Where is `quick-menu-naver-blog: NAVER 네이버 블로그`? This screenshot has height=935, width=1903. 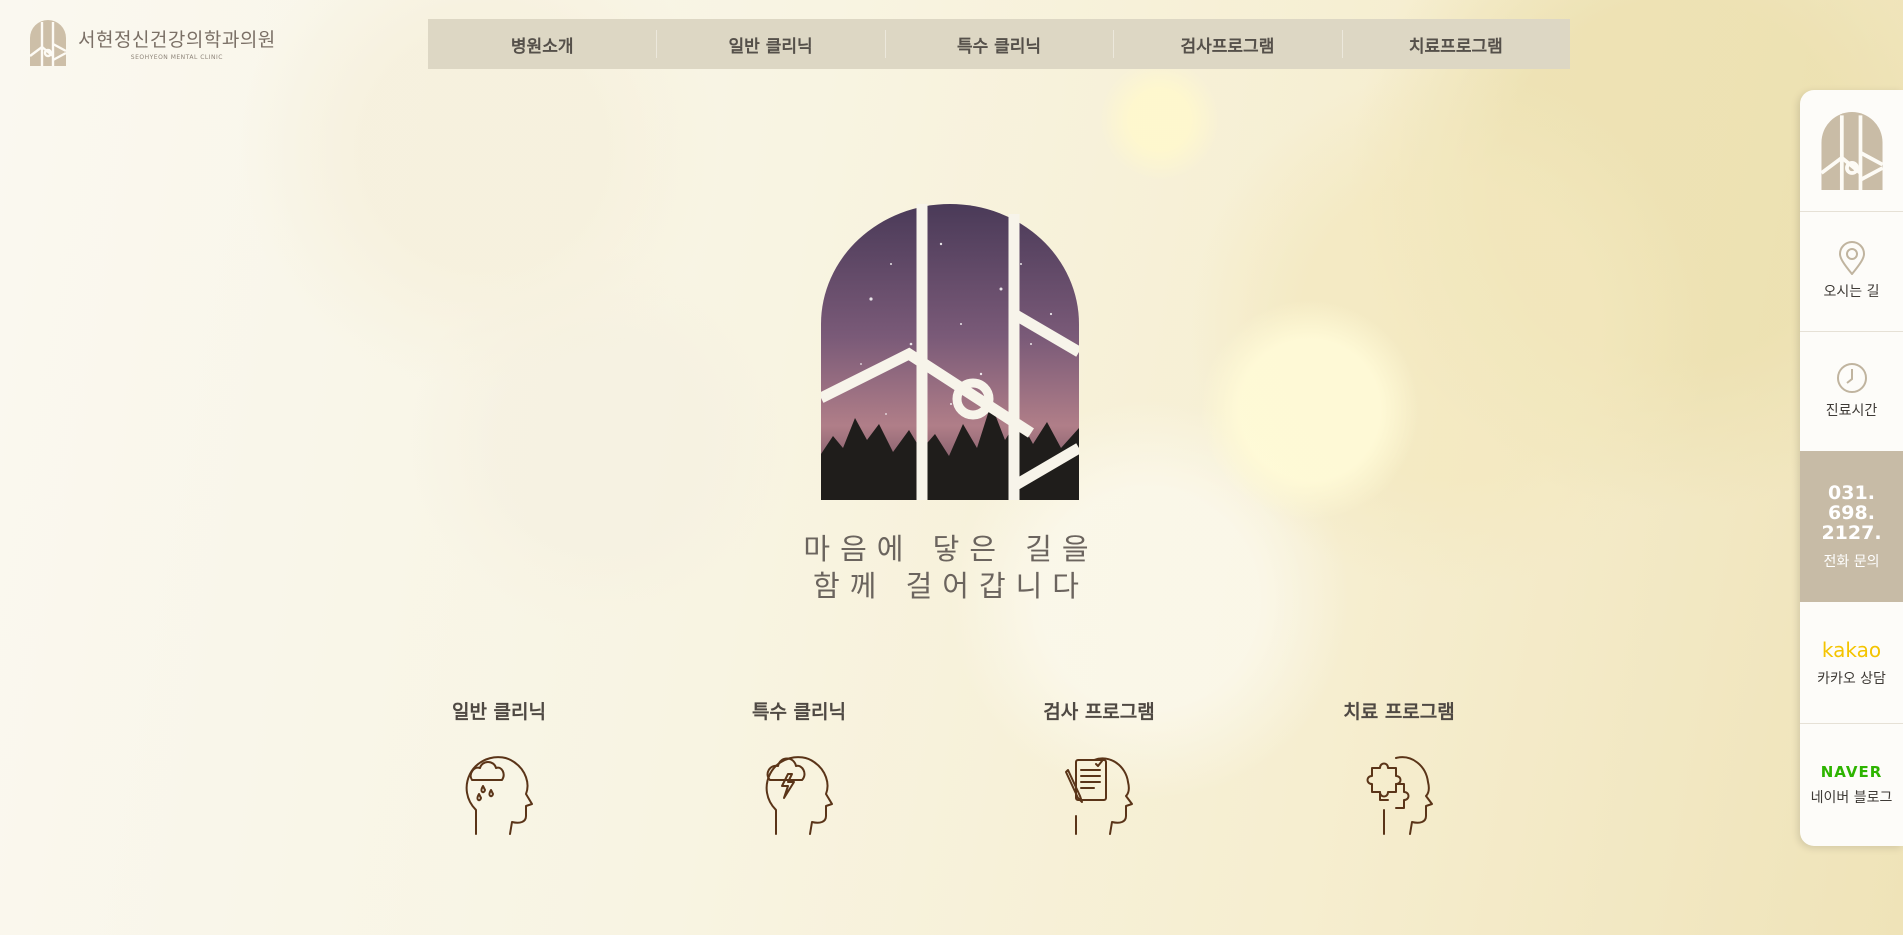
quick-menu-naver-blog: NAVER 네이버 블로그 is located at coordinates (1851, 784).